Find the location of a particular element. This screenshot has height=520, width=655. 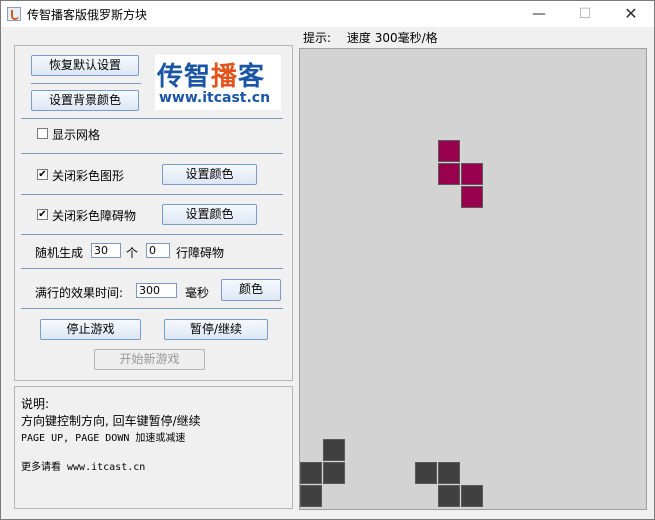

obstacle-rows-label: 行障碍物 is located at coordinates (200, 253).